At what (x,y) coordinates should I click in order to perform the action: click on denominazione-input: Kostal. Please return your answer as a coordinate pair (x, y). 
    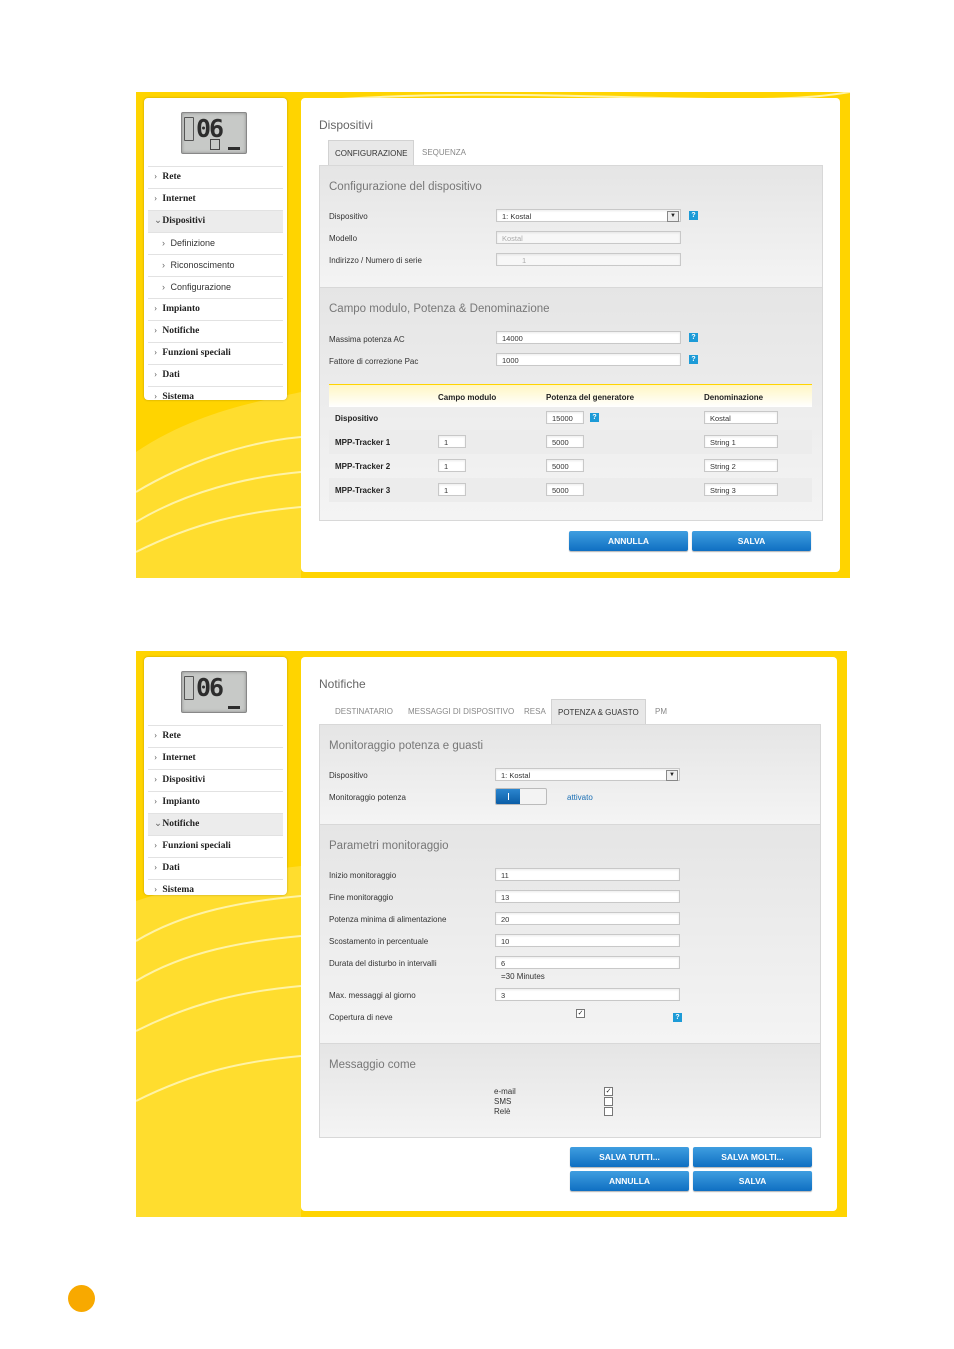
    Looking at the image, I should click on (741, 417).